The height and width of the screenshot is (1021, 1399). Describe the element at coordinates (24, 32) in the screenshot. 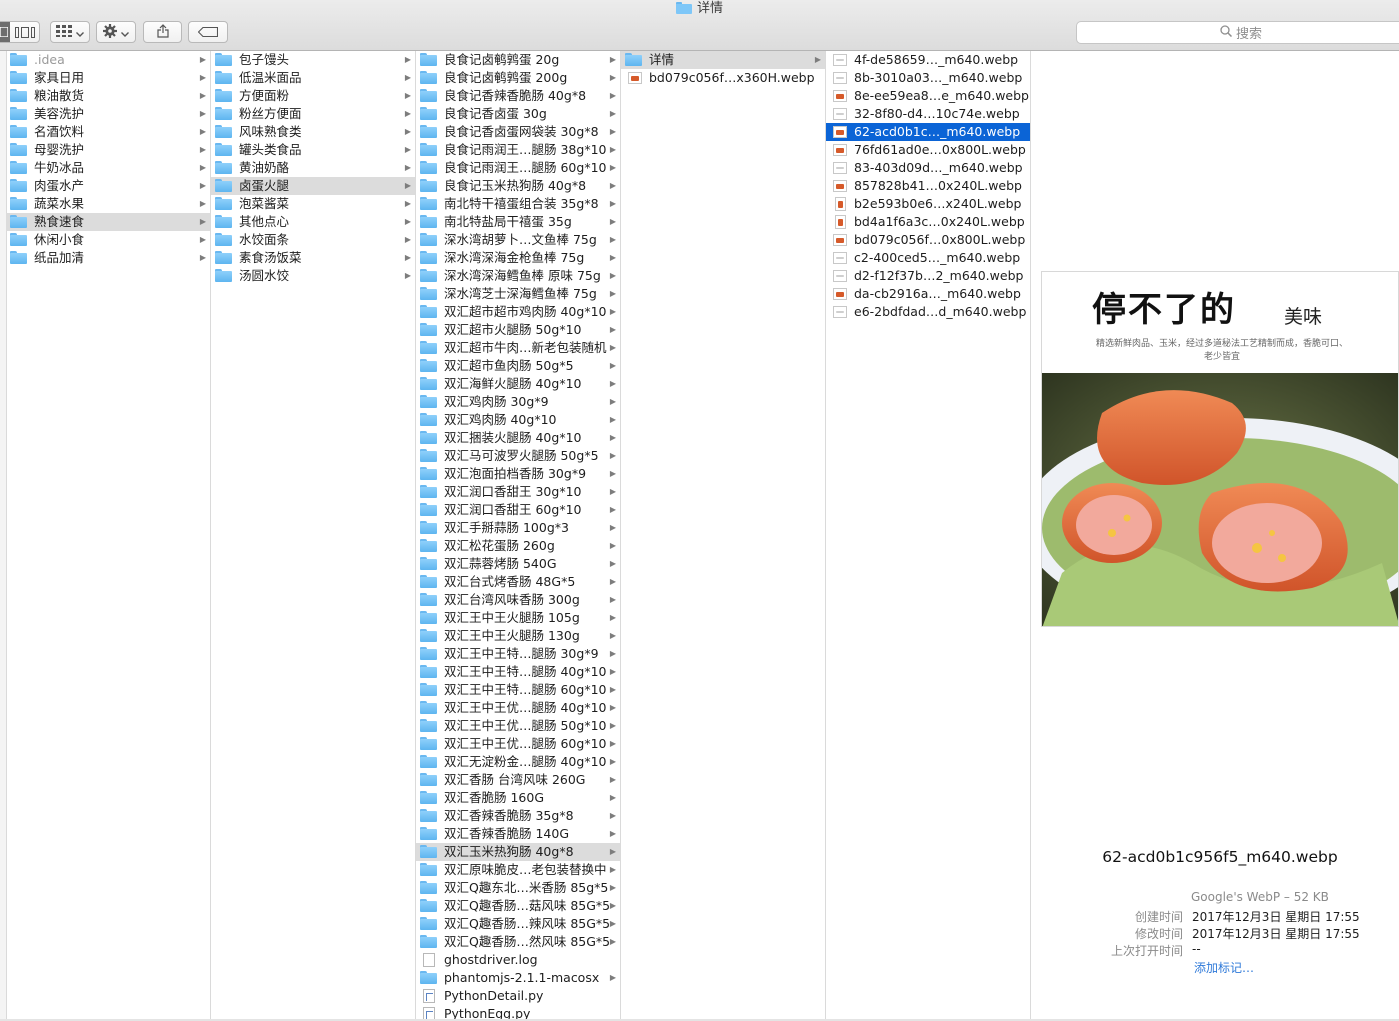

I see `coverflow-view-icon` at that location.